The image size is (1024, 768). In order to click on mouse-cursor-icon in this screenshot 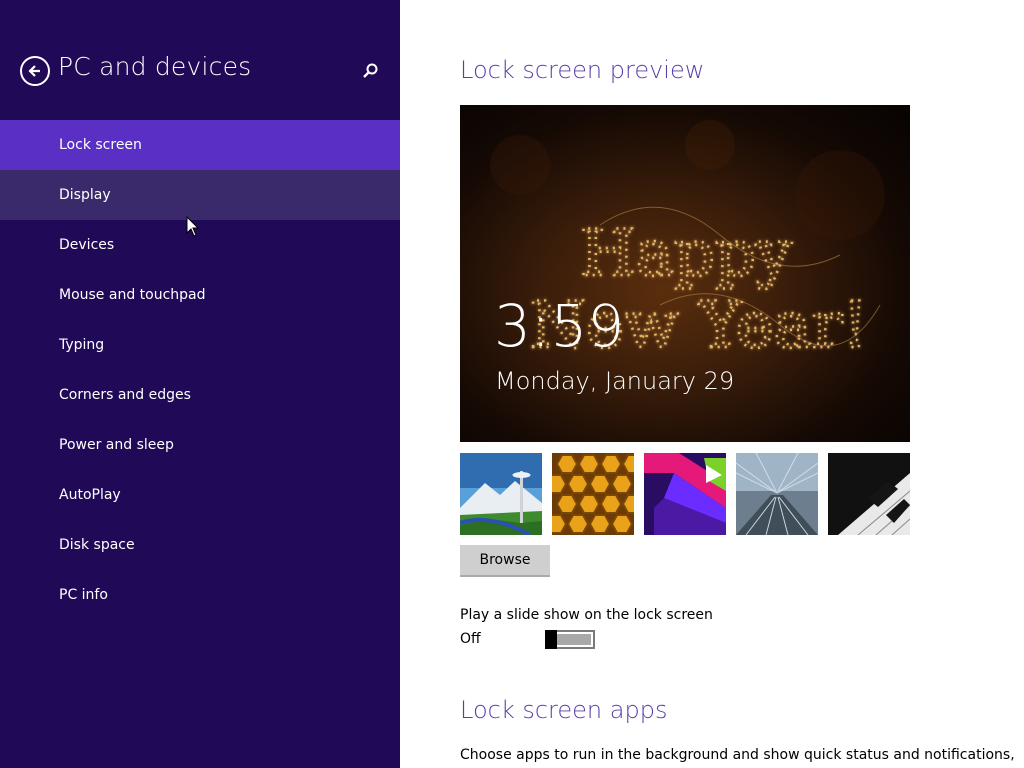, I will do `click(193, 226)`.